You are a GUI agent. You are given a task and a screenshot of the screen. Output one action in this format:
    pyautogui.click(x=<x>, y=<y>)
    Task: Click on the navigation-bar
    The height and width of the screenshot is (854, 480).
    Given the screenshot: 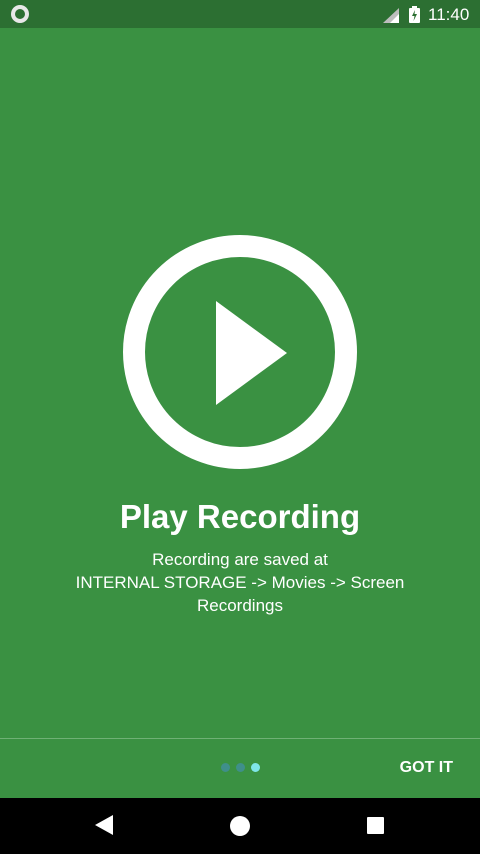 What is the action you would take?
    pyautogui.click(x=240, y=826)
    